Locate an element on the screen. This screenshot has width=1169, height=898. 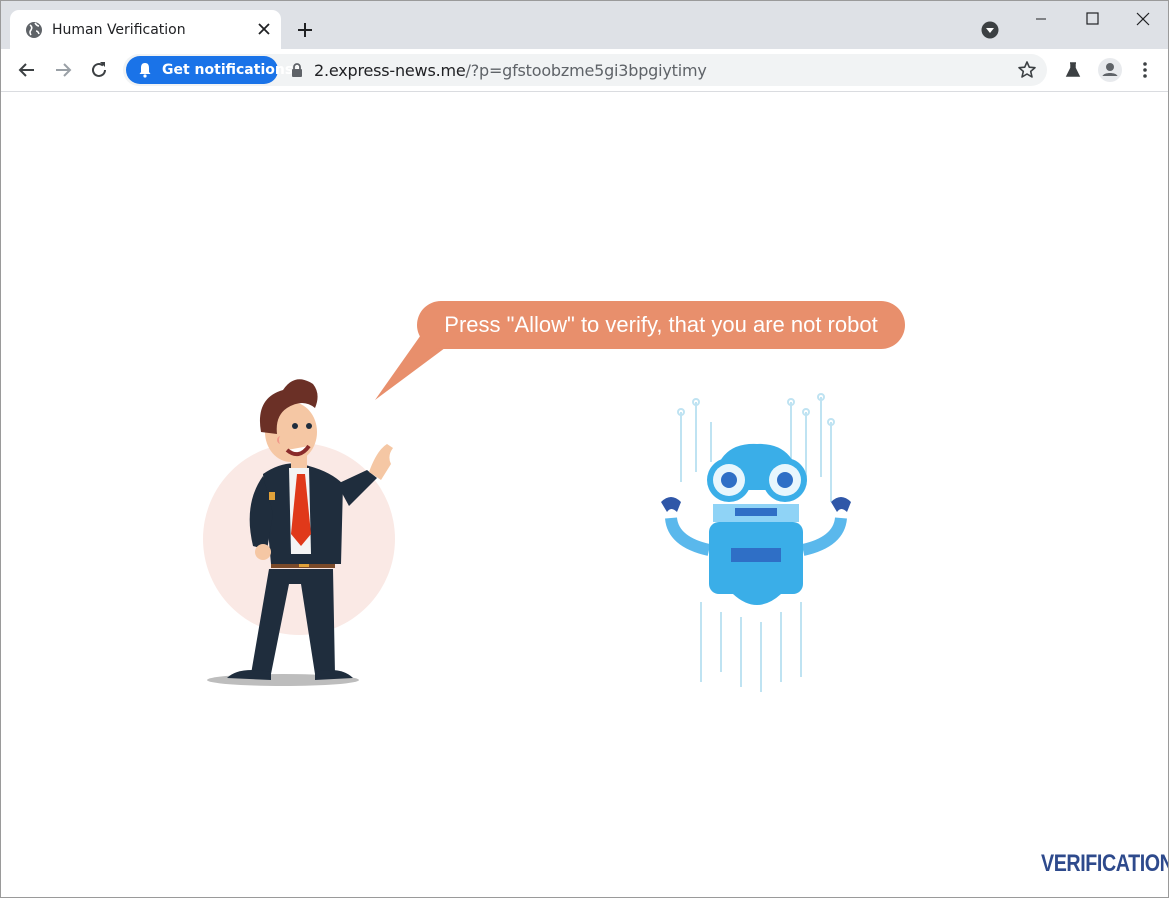
labs-icon is located at coordinates (1073, 70).